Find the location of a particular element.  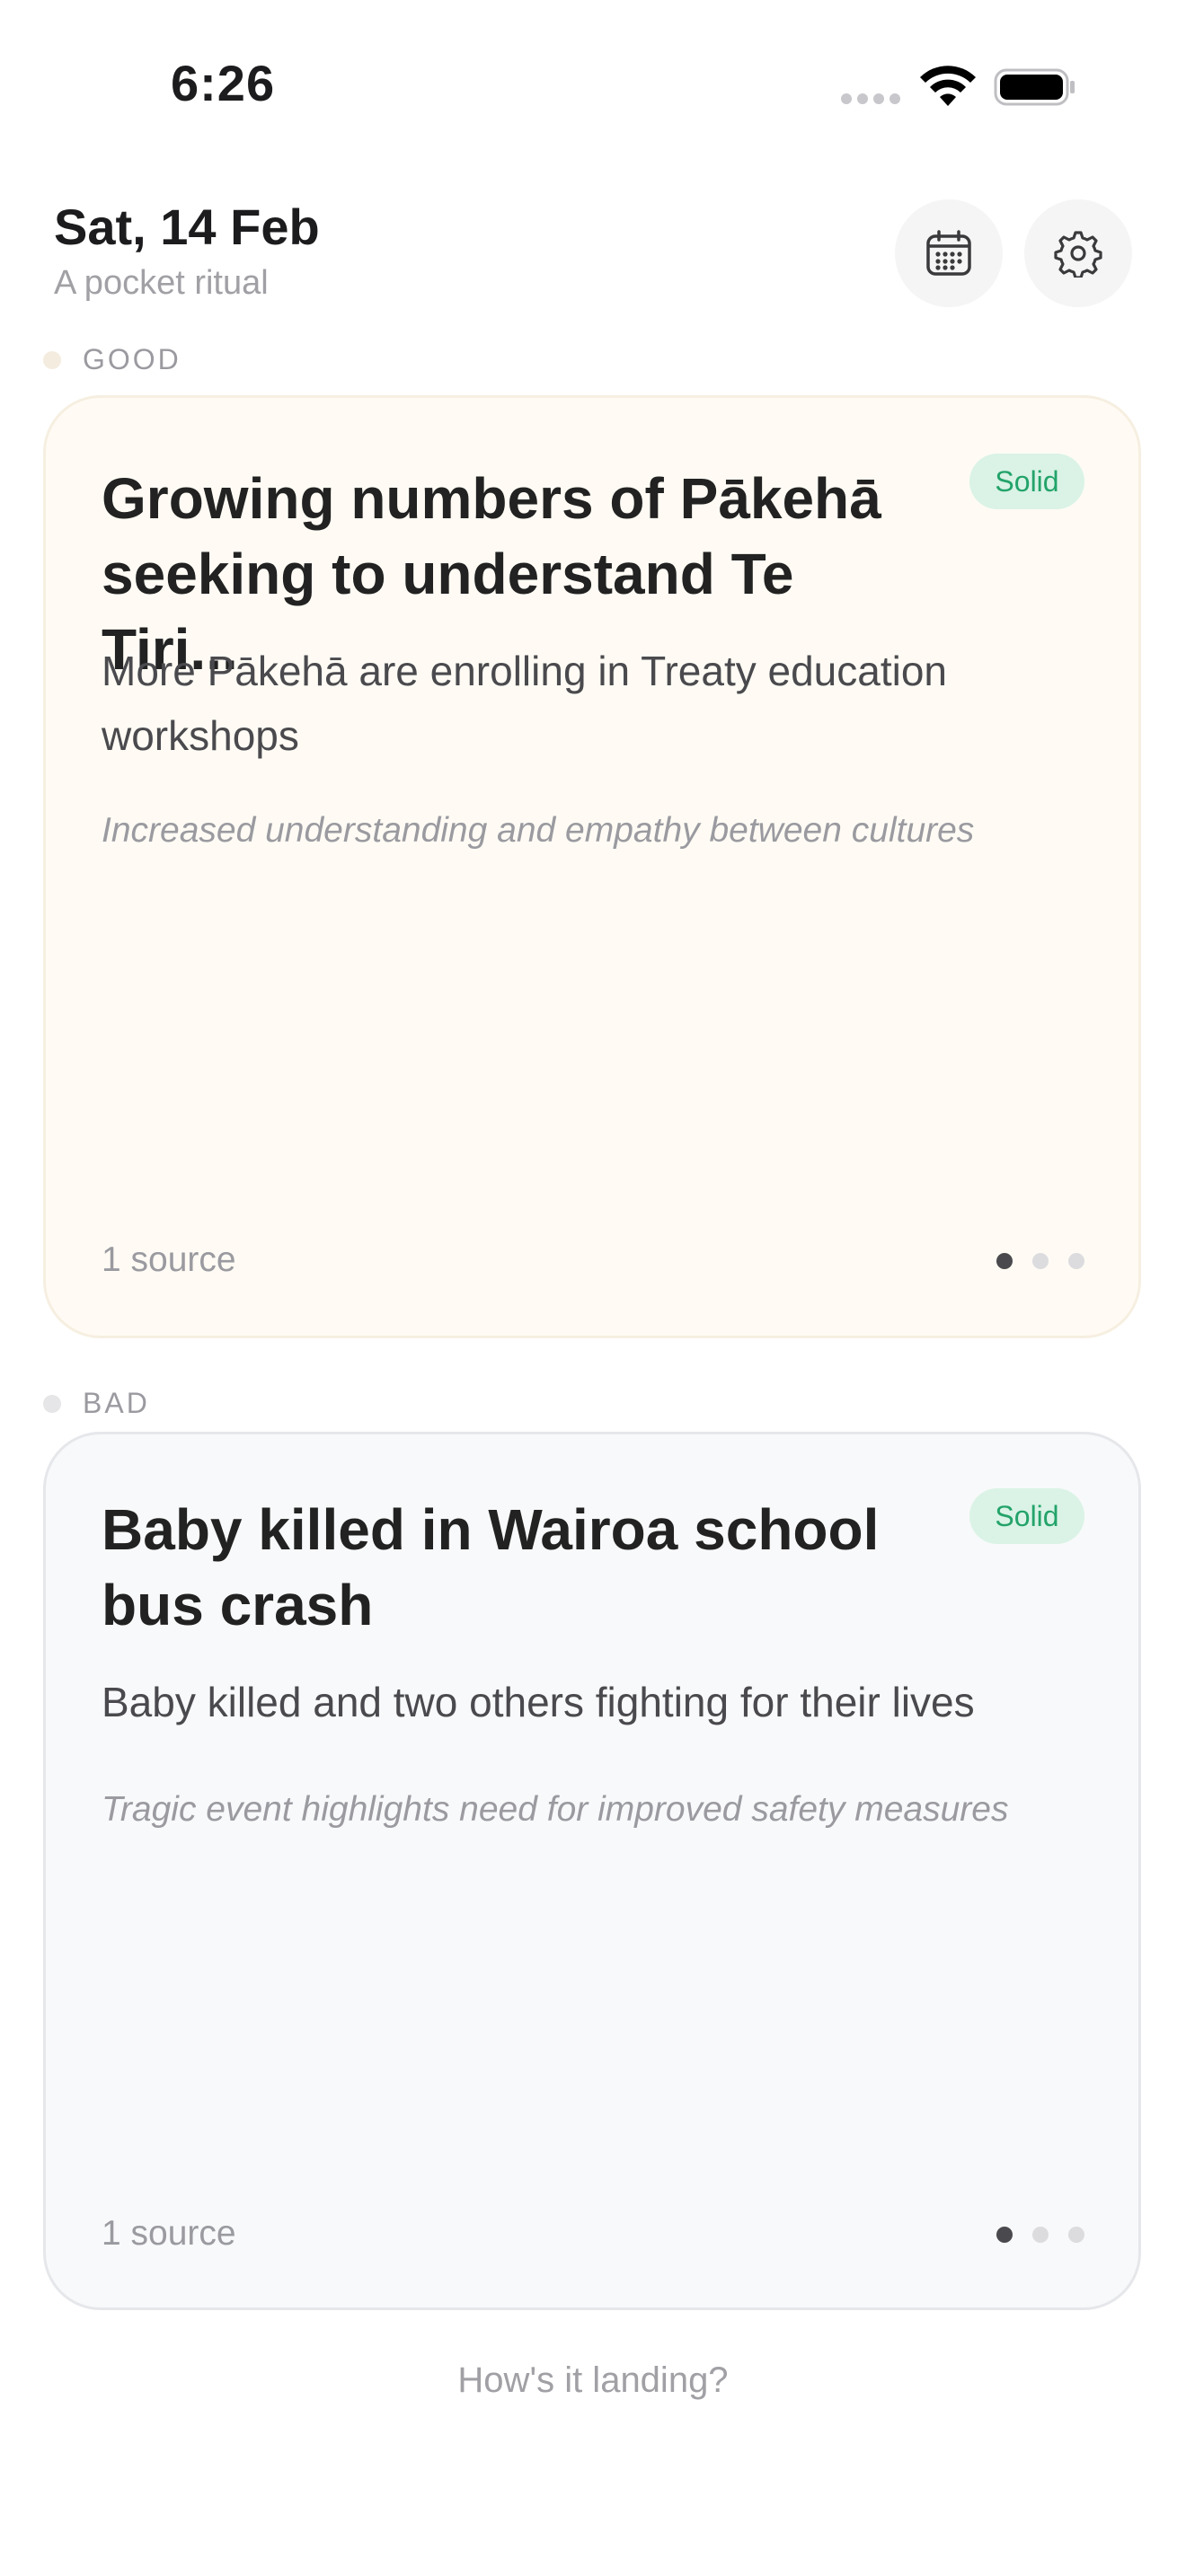

cellular-signal-icon is located at coordinates (872, 99).